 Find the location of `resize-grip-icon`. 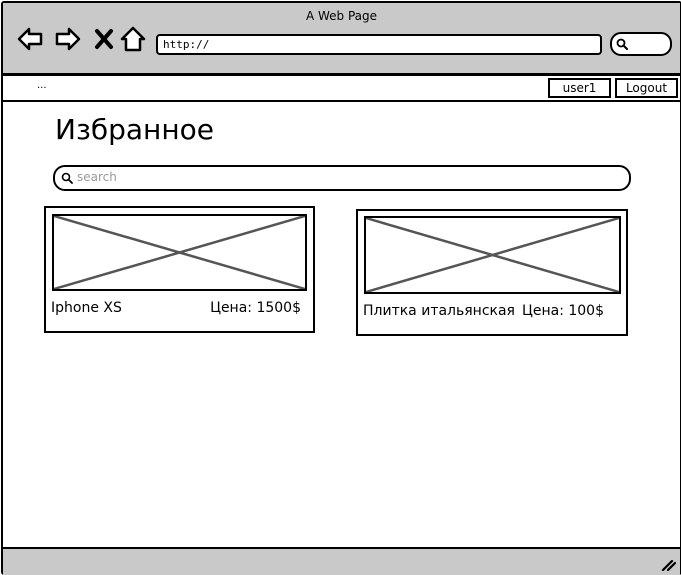

resize-grip-icon is located at coordinates (668, 564).